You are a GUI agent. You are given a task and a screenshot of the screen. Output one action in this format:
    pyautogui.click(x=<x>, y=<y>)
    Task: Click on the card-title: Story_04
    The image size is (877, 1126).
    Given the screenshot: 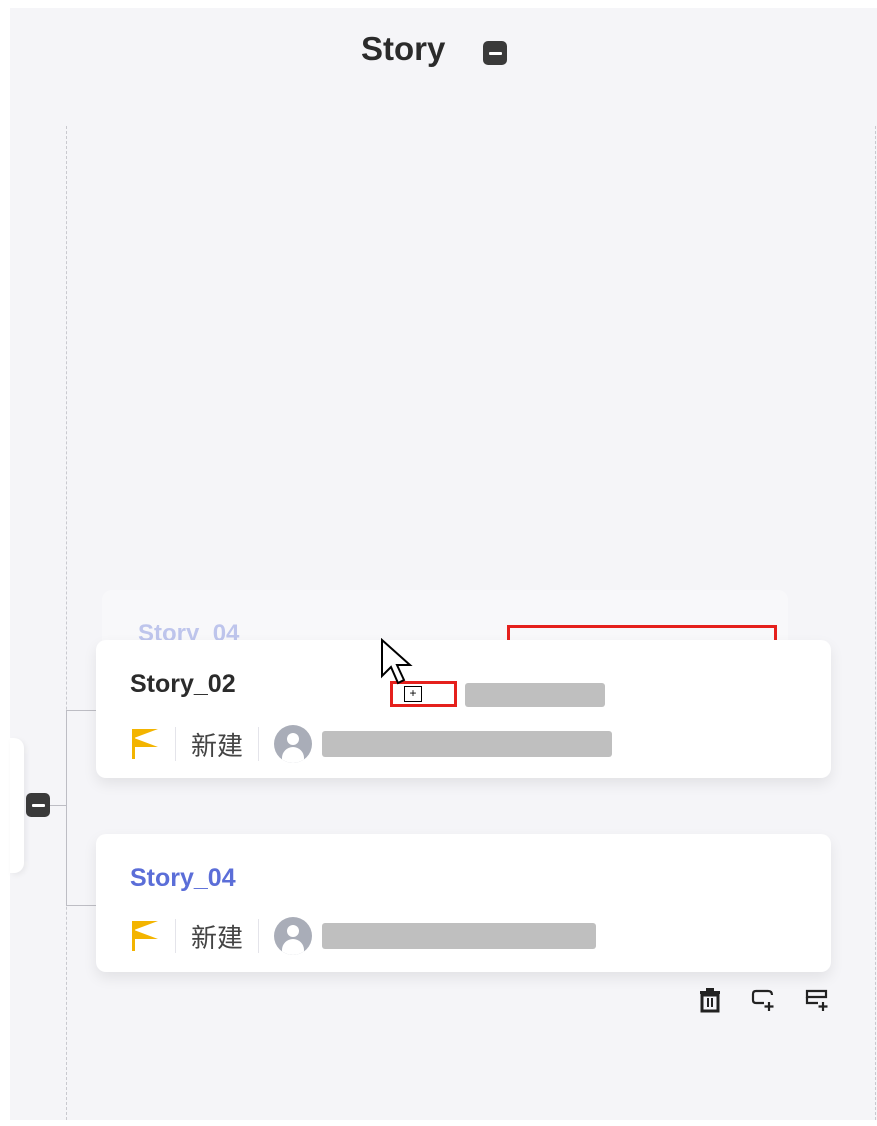 What is the action you would take?
    pyautogui.click(x=183, y=878)
    